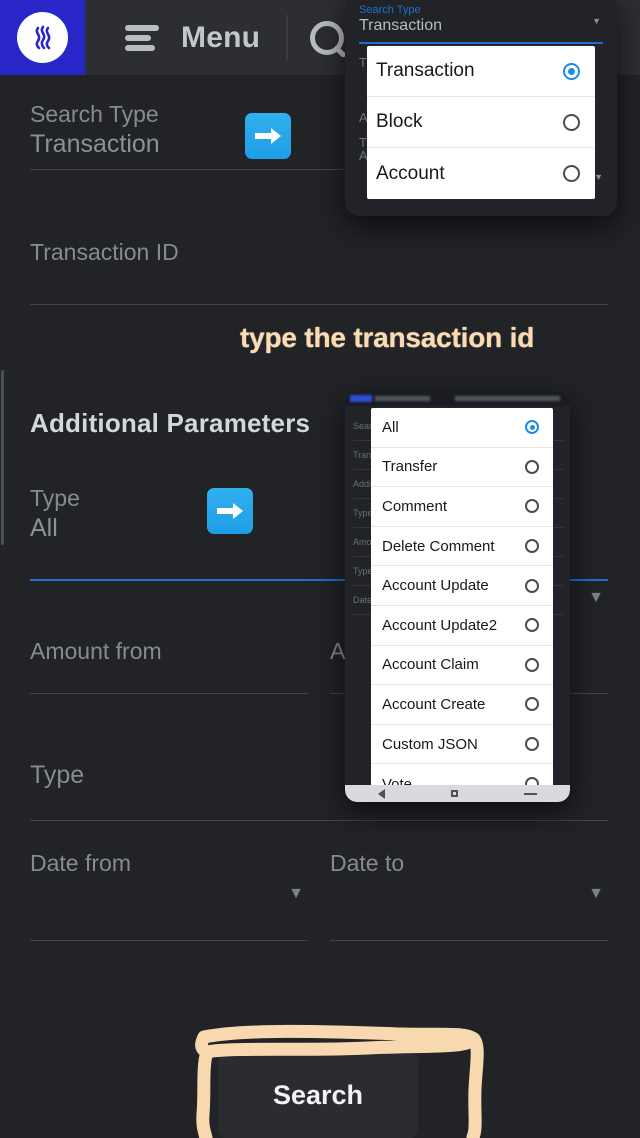  I want to click on android-nav-bar, so click(457, 793).